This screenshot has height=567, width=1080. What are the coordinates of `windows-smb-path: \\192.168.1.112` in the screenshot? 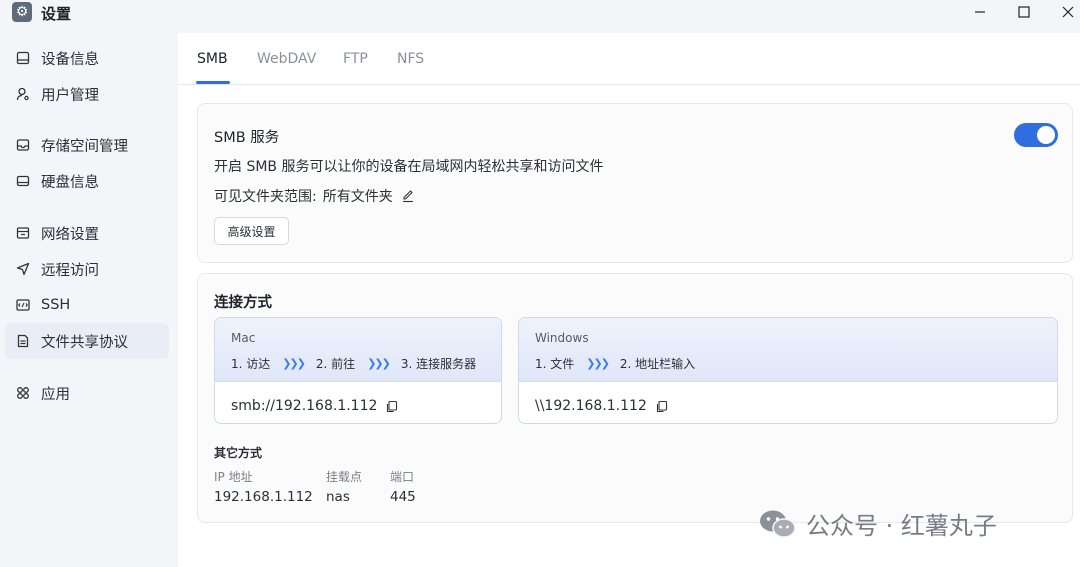 It's located at (591, 406).